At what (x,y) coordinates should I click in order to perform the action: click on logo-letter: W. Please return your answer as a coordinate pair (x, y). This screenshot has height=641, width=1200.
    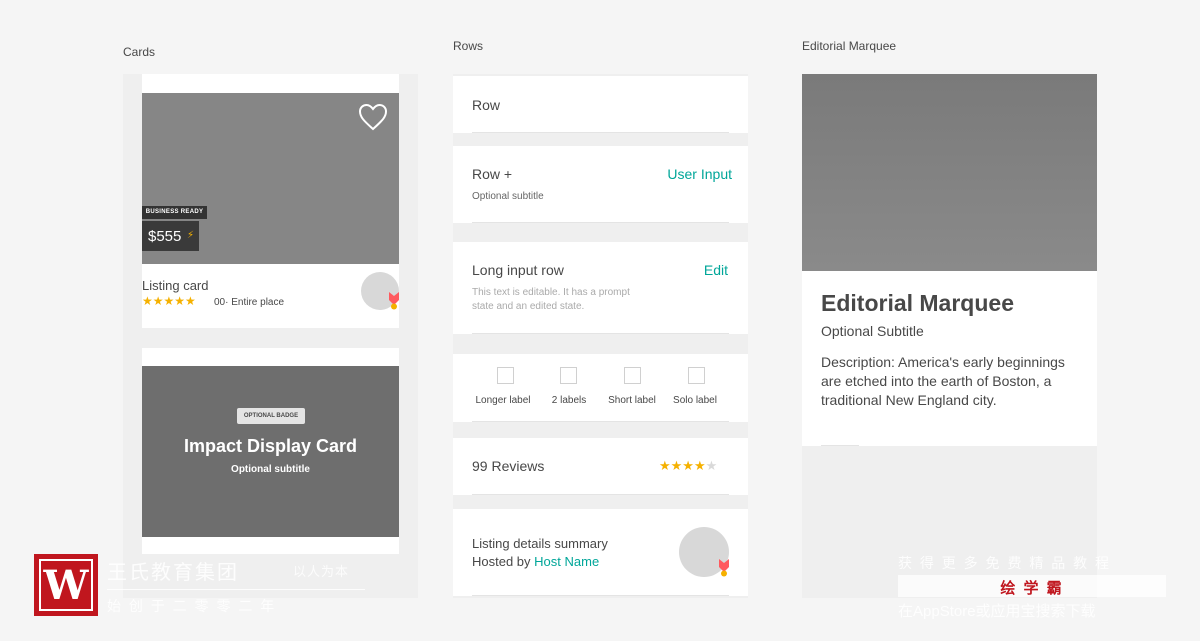
    Looking at the image, I should click on (66, 585).